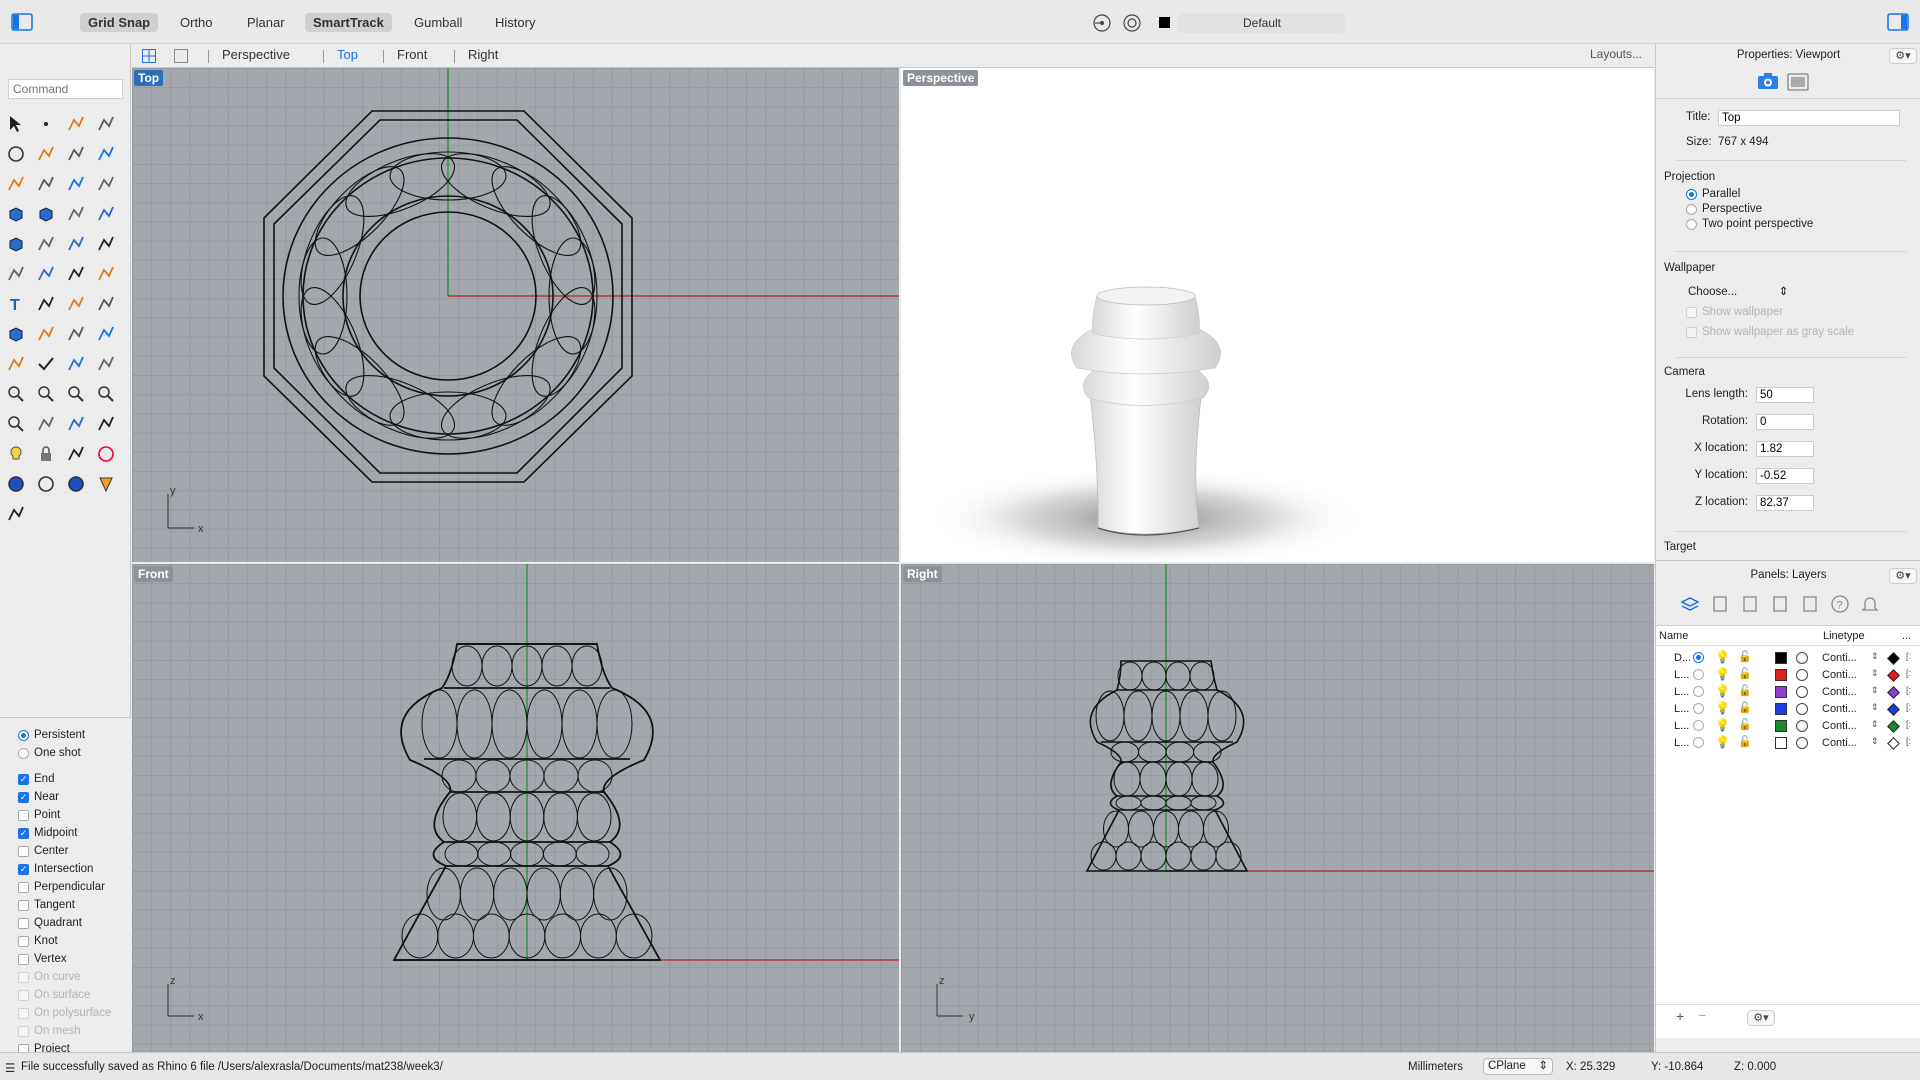 The image size is (1920, 1080). I want to click on select-arrow-icon, so click(16, 124).